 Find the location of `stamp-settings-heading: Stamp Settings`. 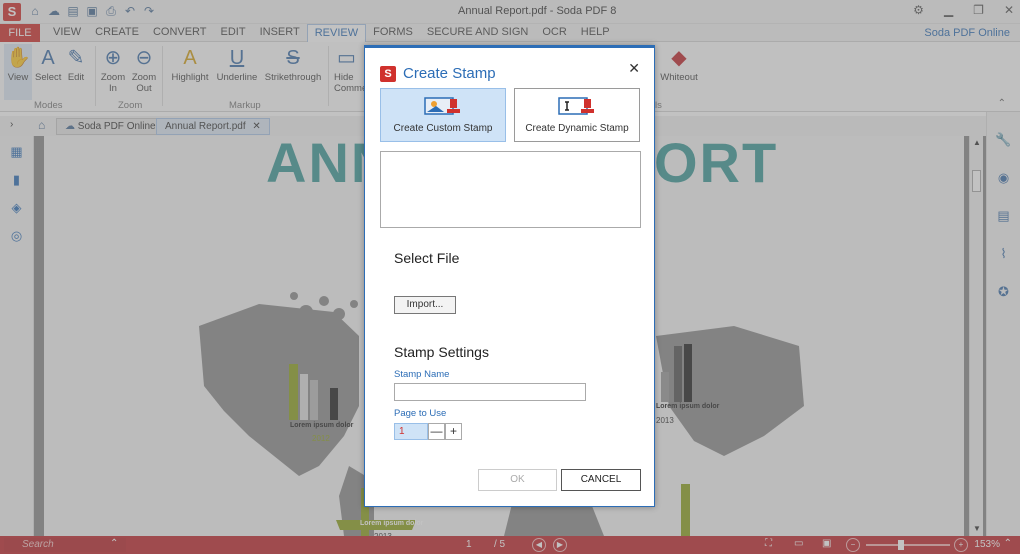

stamp-settings-heading: Stamp Settings is located at coordinates (441, 352).